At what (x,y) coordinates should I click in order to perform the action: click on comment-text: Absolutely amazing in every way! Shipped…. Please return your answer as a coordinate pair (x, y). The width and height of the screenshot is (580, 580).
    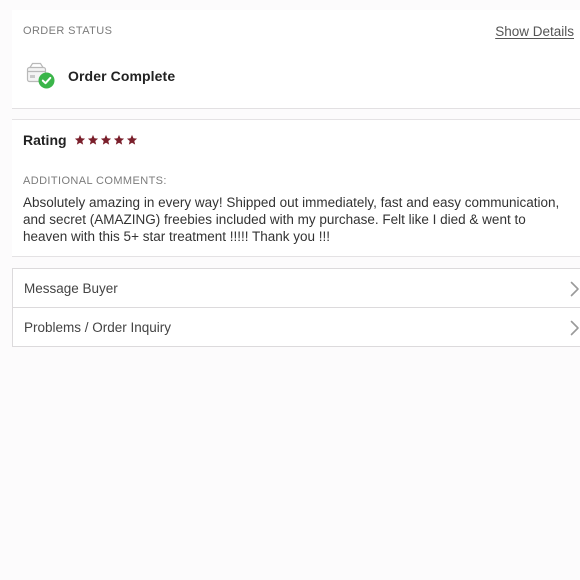
    Looking at the image, I should click on (291, 219).